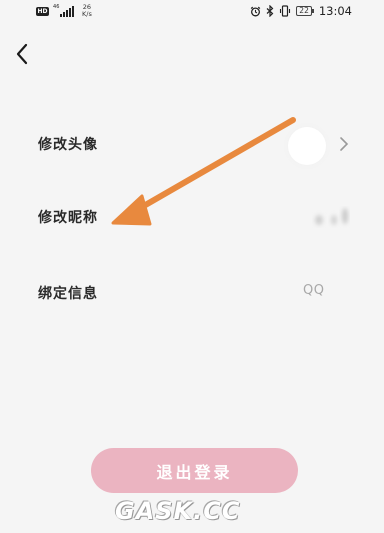  I want to click on bluetooth-icon, so click(270, 11).